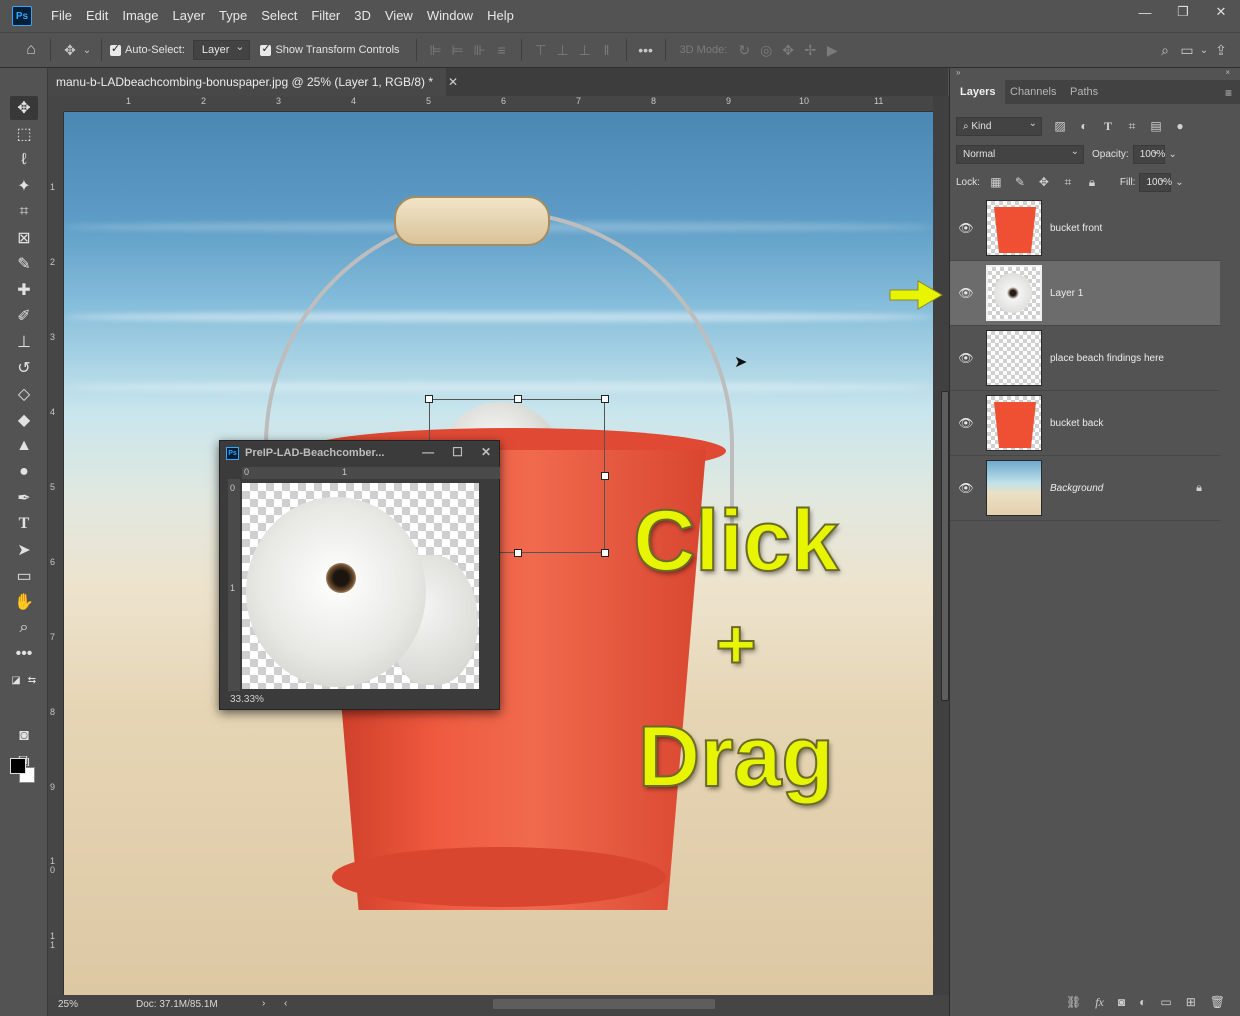  I want to click on paint-bucket-tool-icon: ◆, so click(24, 420).